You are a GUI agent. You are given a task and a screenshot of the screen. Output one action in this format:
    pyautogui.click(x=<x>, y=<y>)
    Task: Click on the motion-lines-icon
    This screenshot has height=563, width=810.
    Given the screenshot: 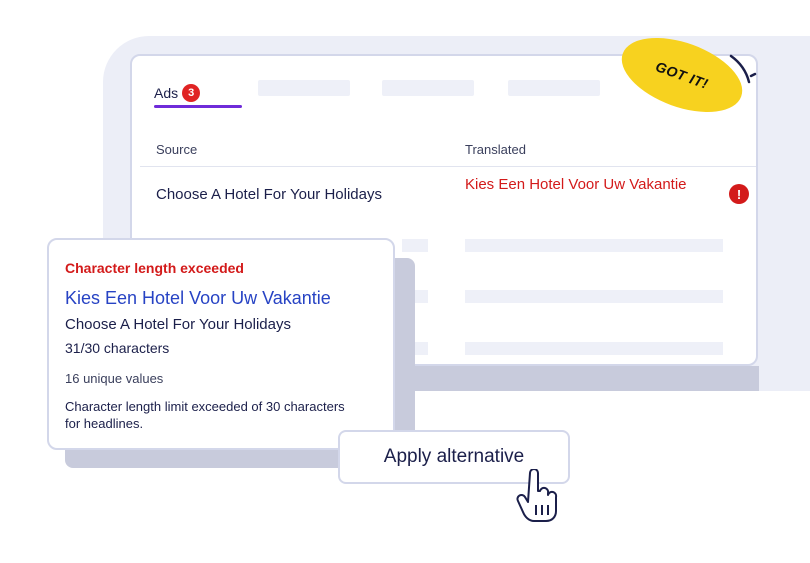 What is the action you would take?
    pyautogui.click(x=743, y=69)
    